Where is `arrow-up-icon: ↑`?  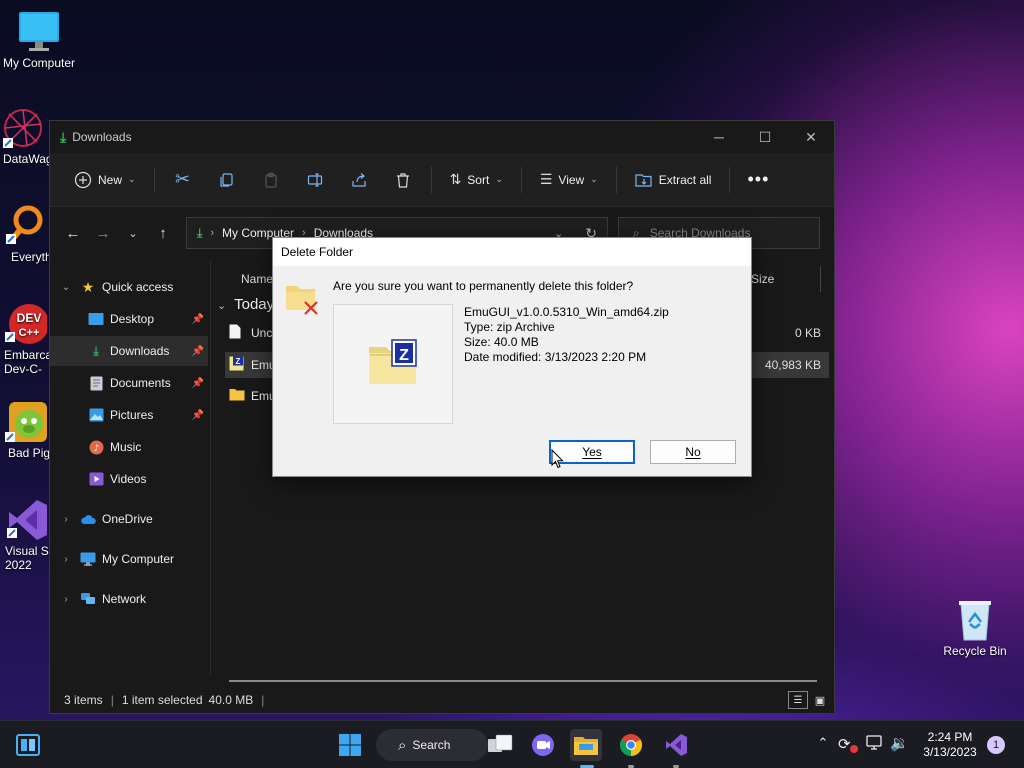 arrow-up-icon: ↑ is located at coordinates (163, 233).